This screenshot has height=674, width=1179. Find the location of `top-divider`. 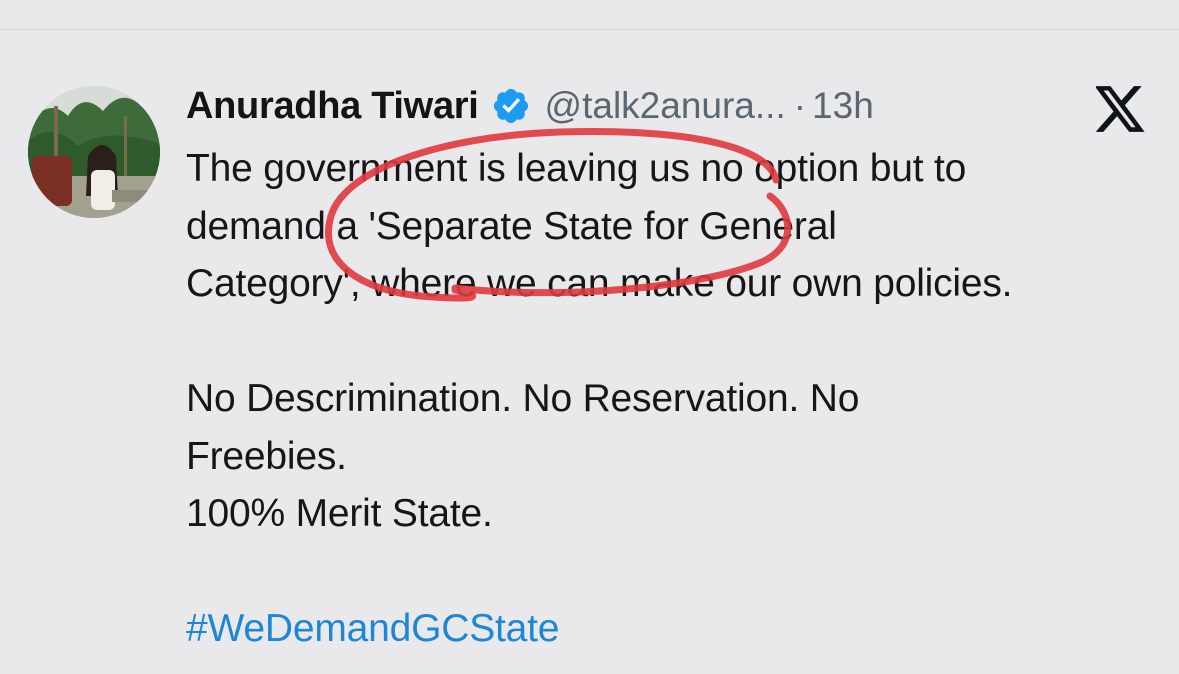

top-divider is located at coordinates (589, 29).